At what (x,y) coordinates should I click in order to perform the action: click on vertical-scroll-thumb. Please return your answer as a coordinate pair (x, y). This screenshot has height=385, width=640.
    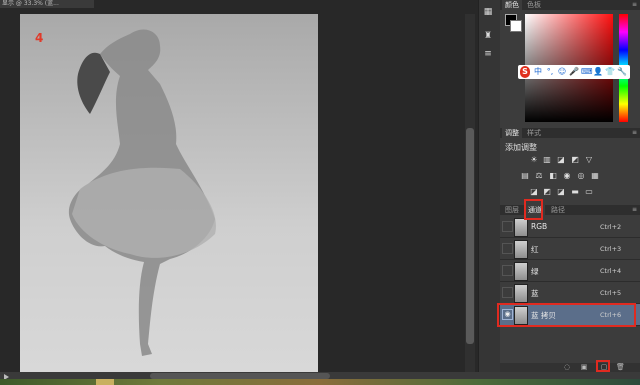
    Looking at the image, I should click on (470, 236).